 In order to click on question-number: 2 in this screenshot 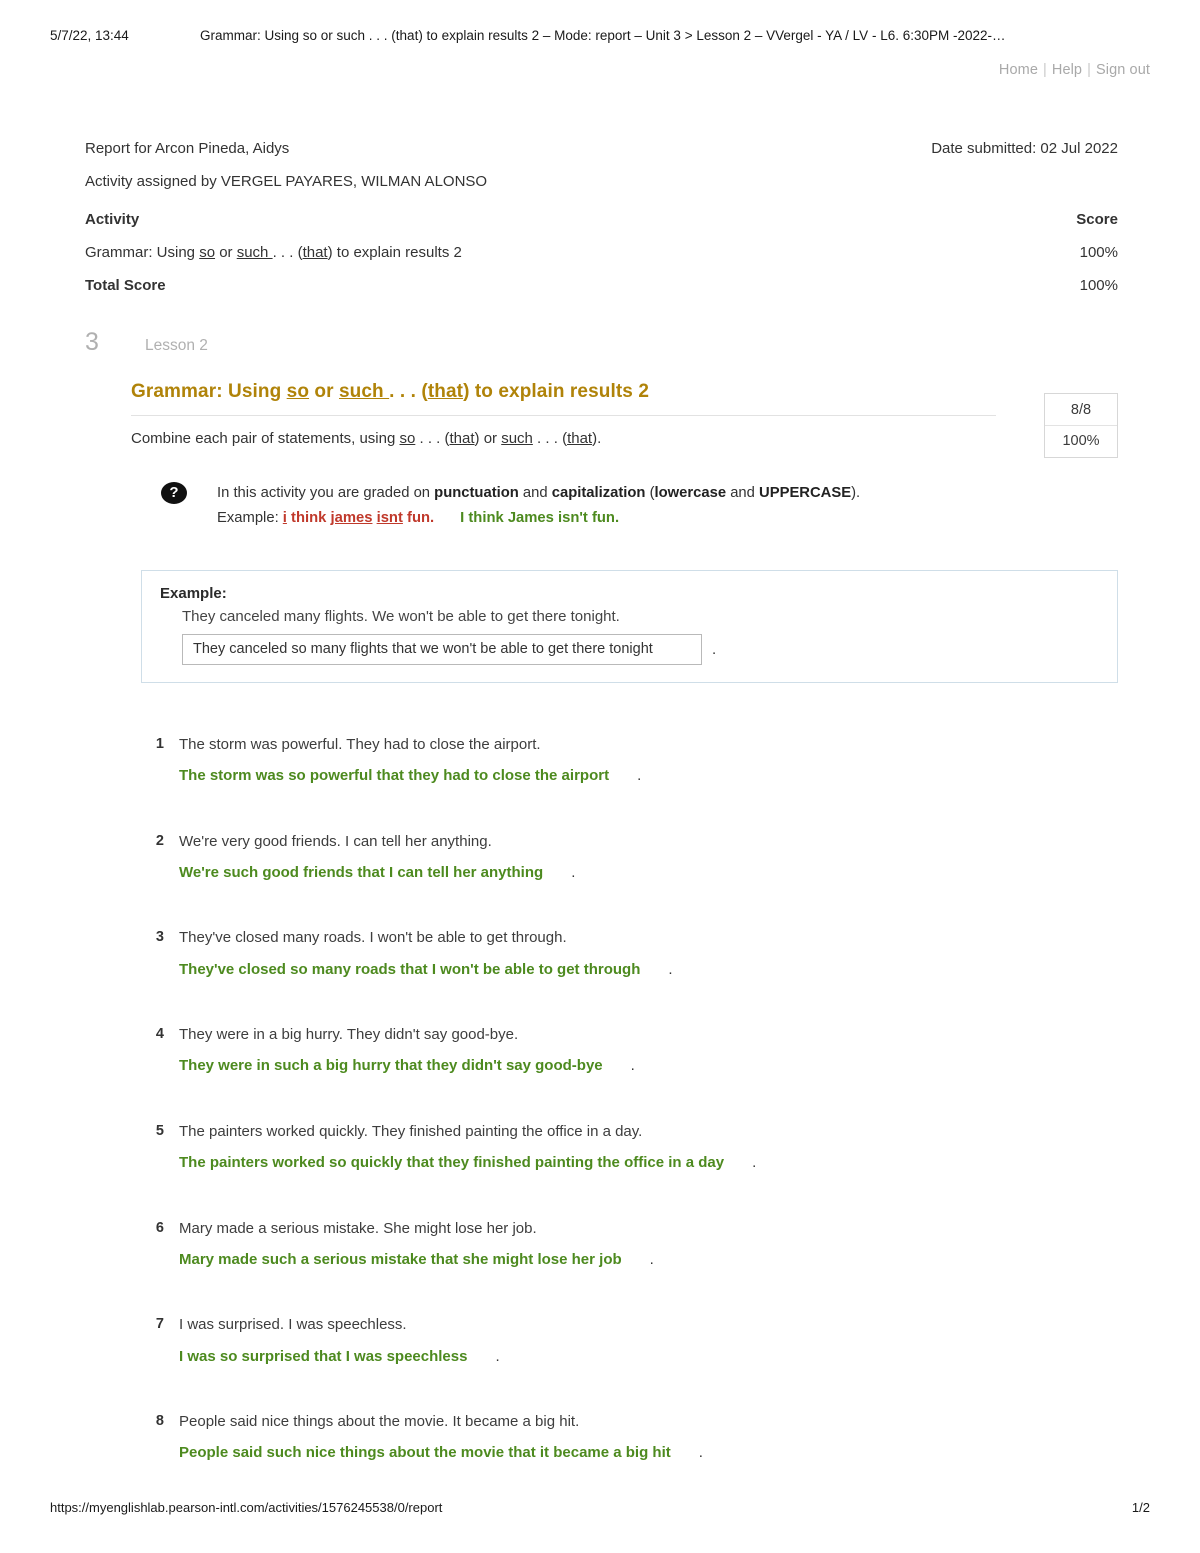, I will do `click(159, 840)`.